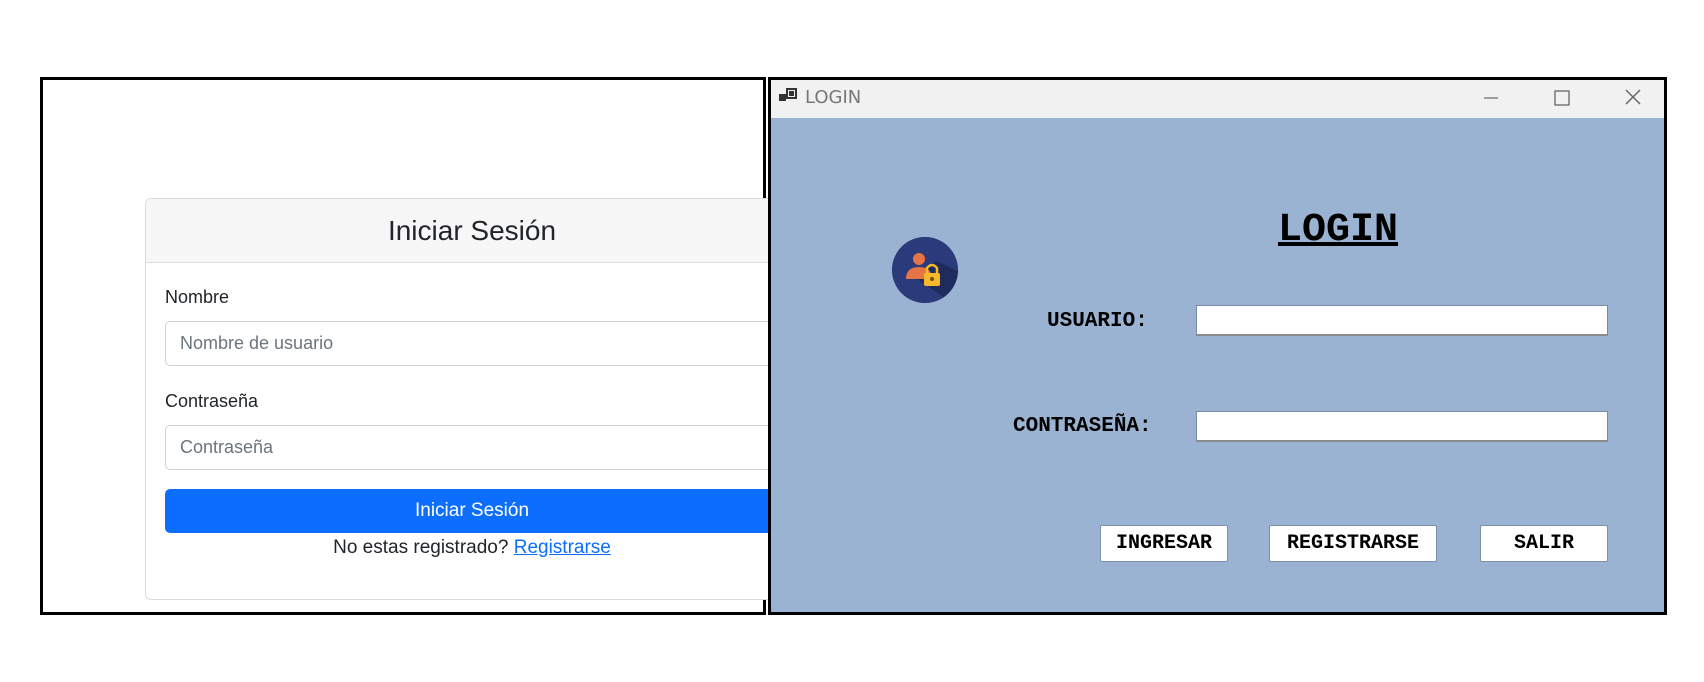  Describe the element at coordinates (197, 297) in the screenshot. I see `name-label: Nombre` at that location.